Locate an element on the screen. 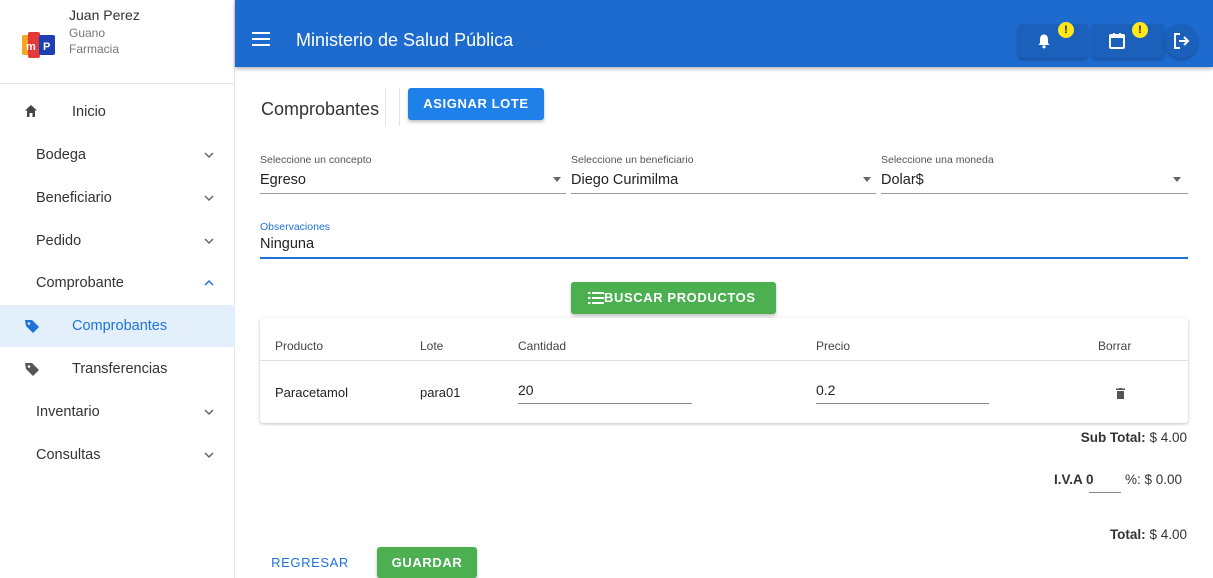 Image resolution: width=1213 pixels, height=578 pixels. logout-button is located at coordinates (1181, 41).